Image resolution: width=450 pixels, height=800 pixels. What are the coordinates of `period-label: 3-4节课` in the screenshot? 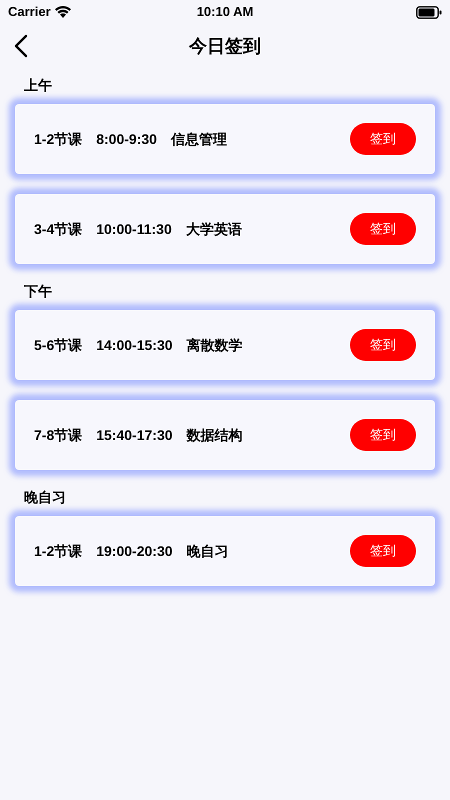 It's located at (58, 229).